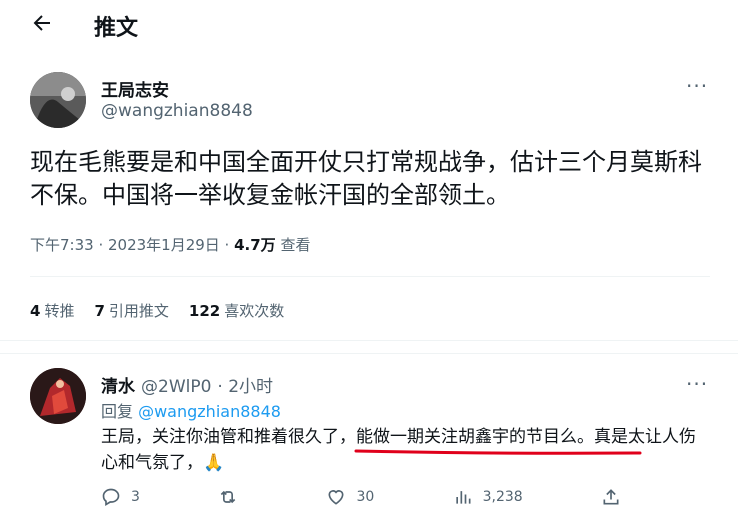  What do you see at coordinates (177, 111) in the screenshot?
I see `author-handle: @wangzhian8848` at bounding box center [177, 111].